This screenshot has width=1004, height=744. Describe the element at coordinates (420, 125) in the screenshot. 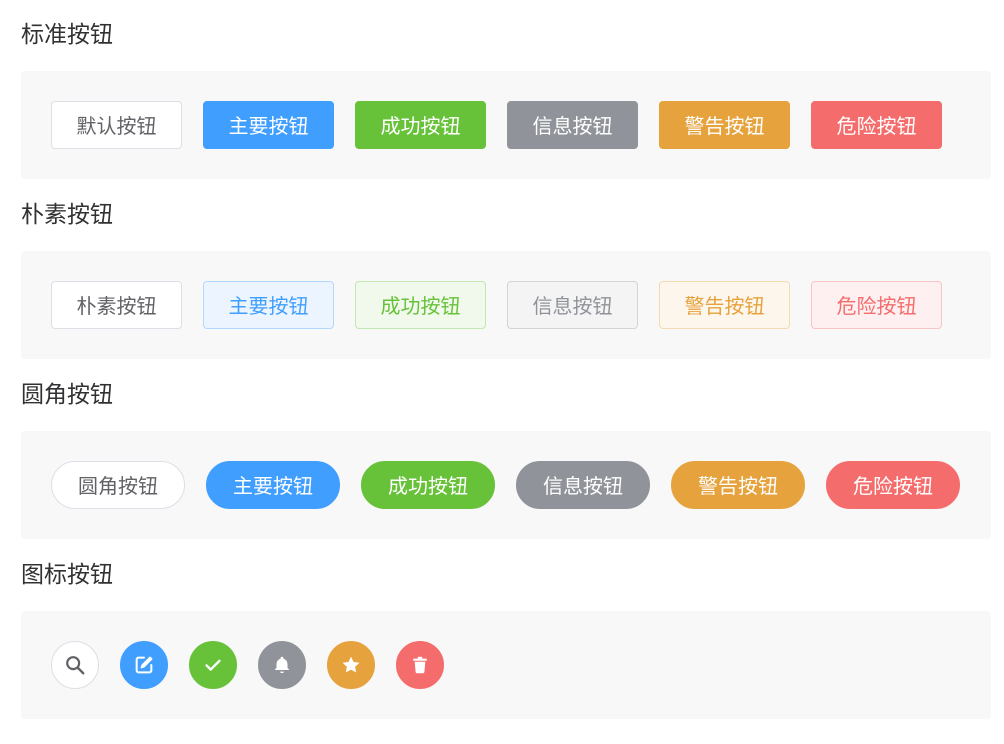

I see `success-button: 成功按钮` at that location.